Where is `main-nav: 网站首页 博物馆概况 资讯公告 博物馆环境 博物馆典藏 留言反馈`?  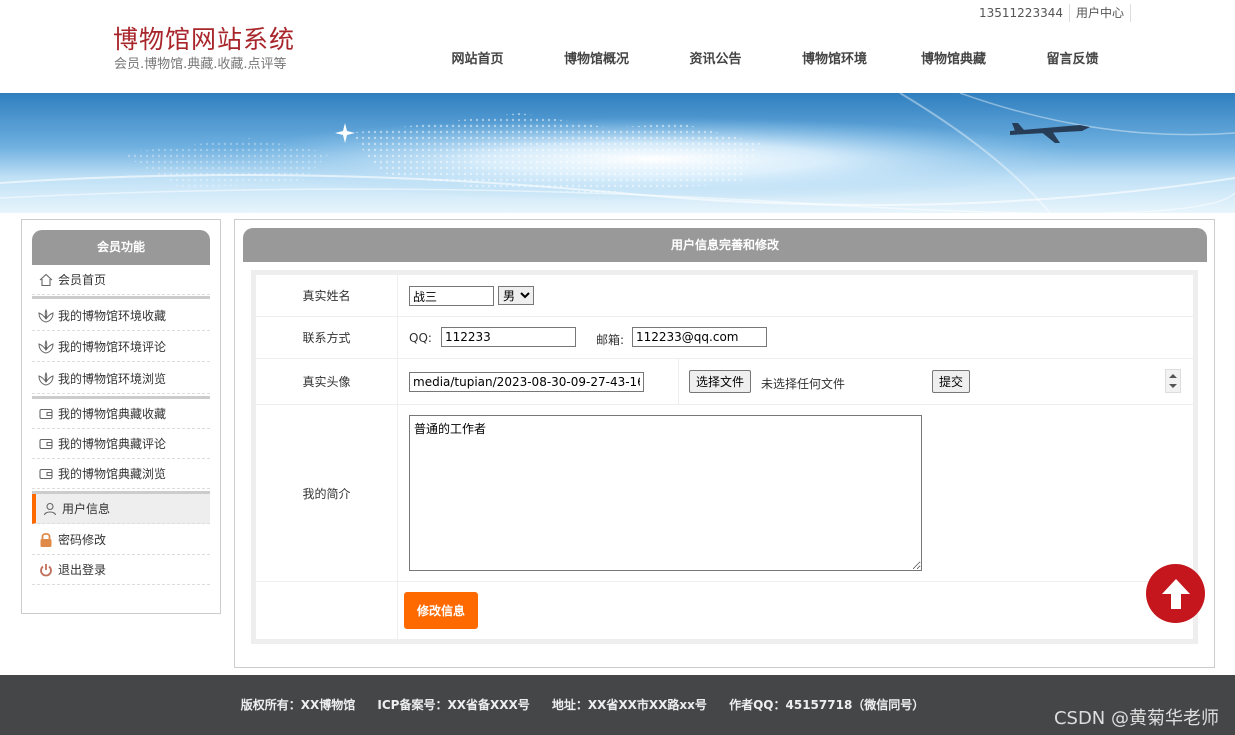 main-nav: 网站首页 博物馆概况 资讯公告 博物馆环境 博物馆典藏 留言反馈 is located at coordinates (775, 60).